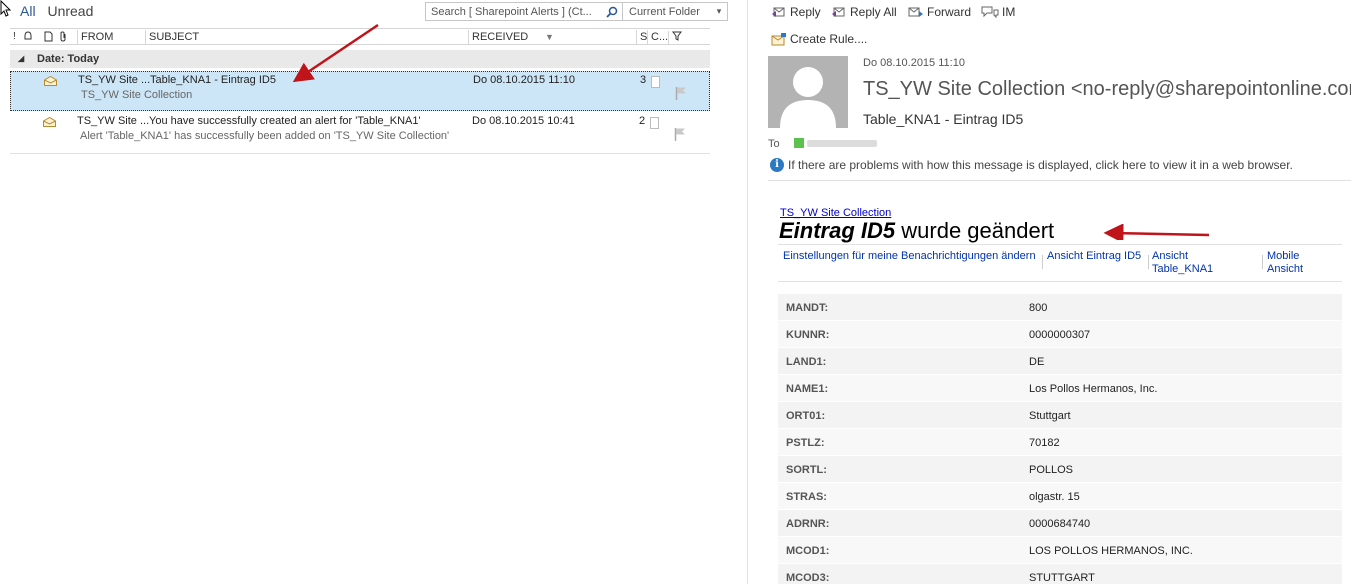 This screenshot has height=584, width=1351. I want to click on column-received-label: RECEIVED, so click(500, 37).